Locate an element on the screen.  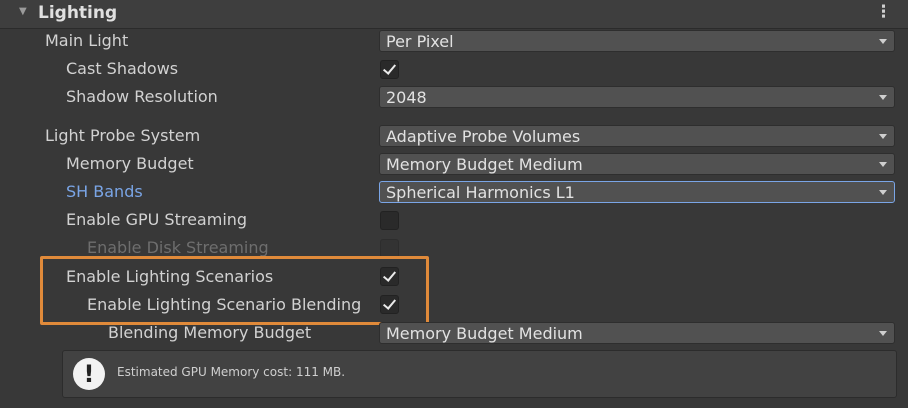
sh-bands-value: Spherical Harmonics L1 is located at coordinates (480, 192).